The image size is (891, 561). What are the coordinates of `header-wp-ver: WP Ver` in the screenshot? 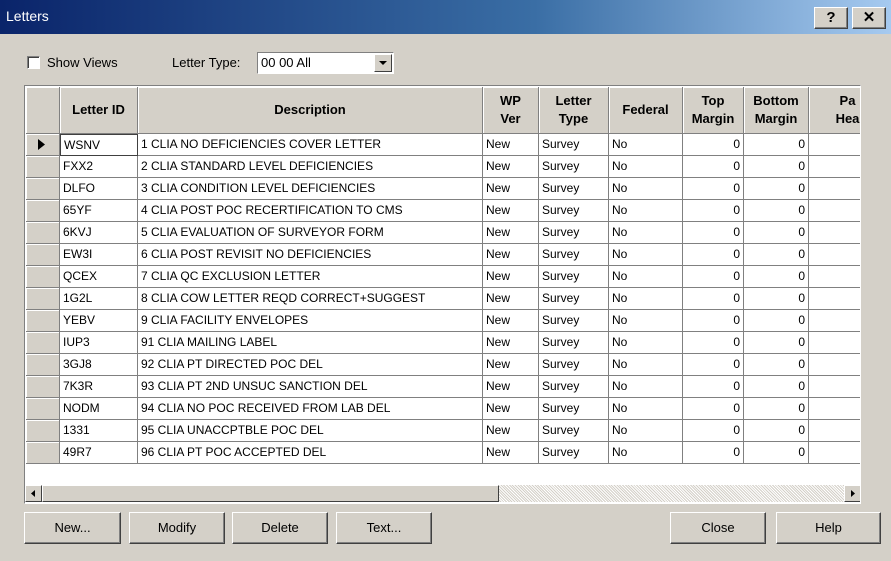 It's located at (511, 110).